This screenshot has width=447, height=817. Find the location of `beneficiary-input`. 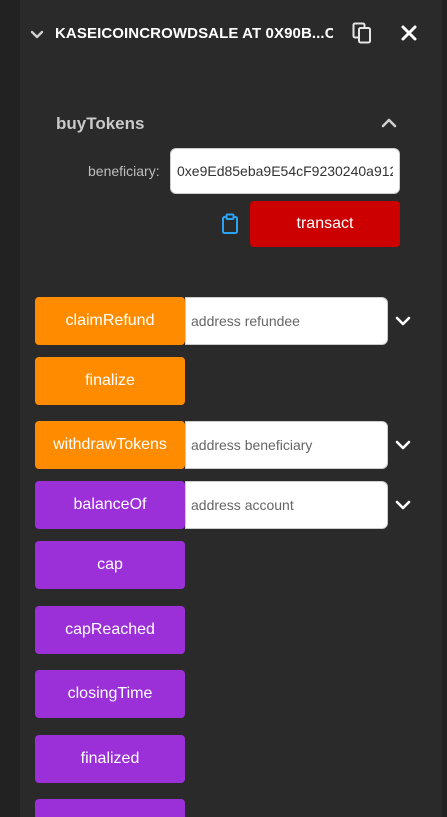

beneficiary-input is located at coordinates (285, 171).